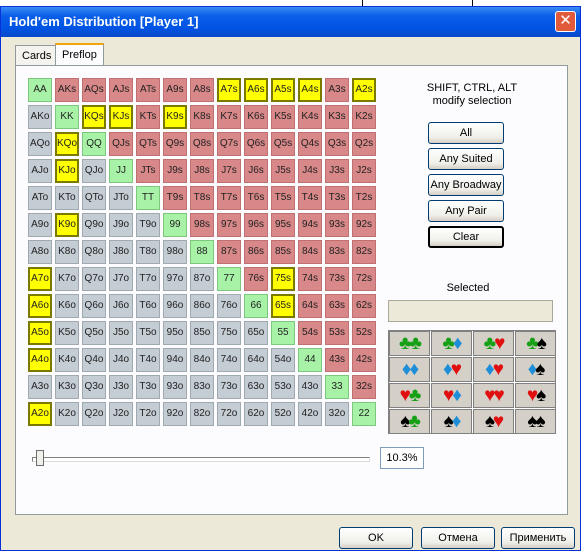 This screenshot has height=551, width=581. What do you see at coordinates (256, 360) in the screenshot?
I see `hand-cell-64o: 64o` at bounding box center [256, 360].